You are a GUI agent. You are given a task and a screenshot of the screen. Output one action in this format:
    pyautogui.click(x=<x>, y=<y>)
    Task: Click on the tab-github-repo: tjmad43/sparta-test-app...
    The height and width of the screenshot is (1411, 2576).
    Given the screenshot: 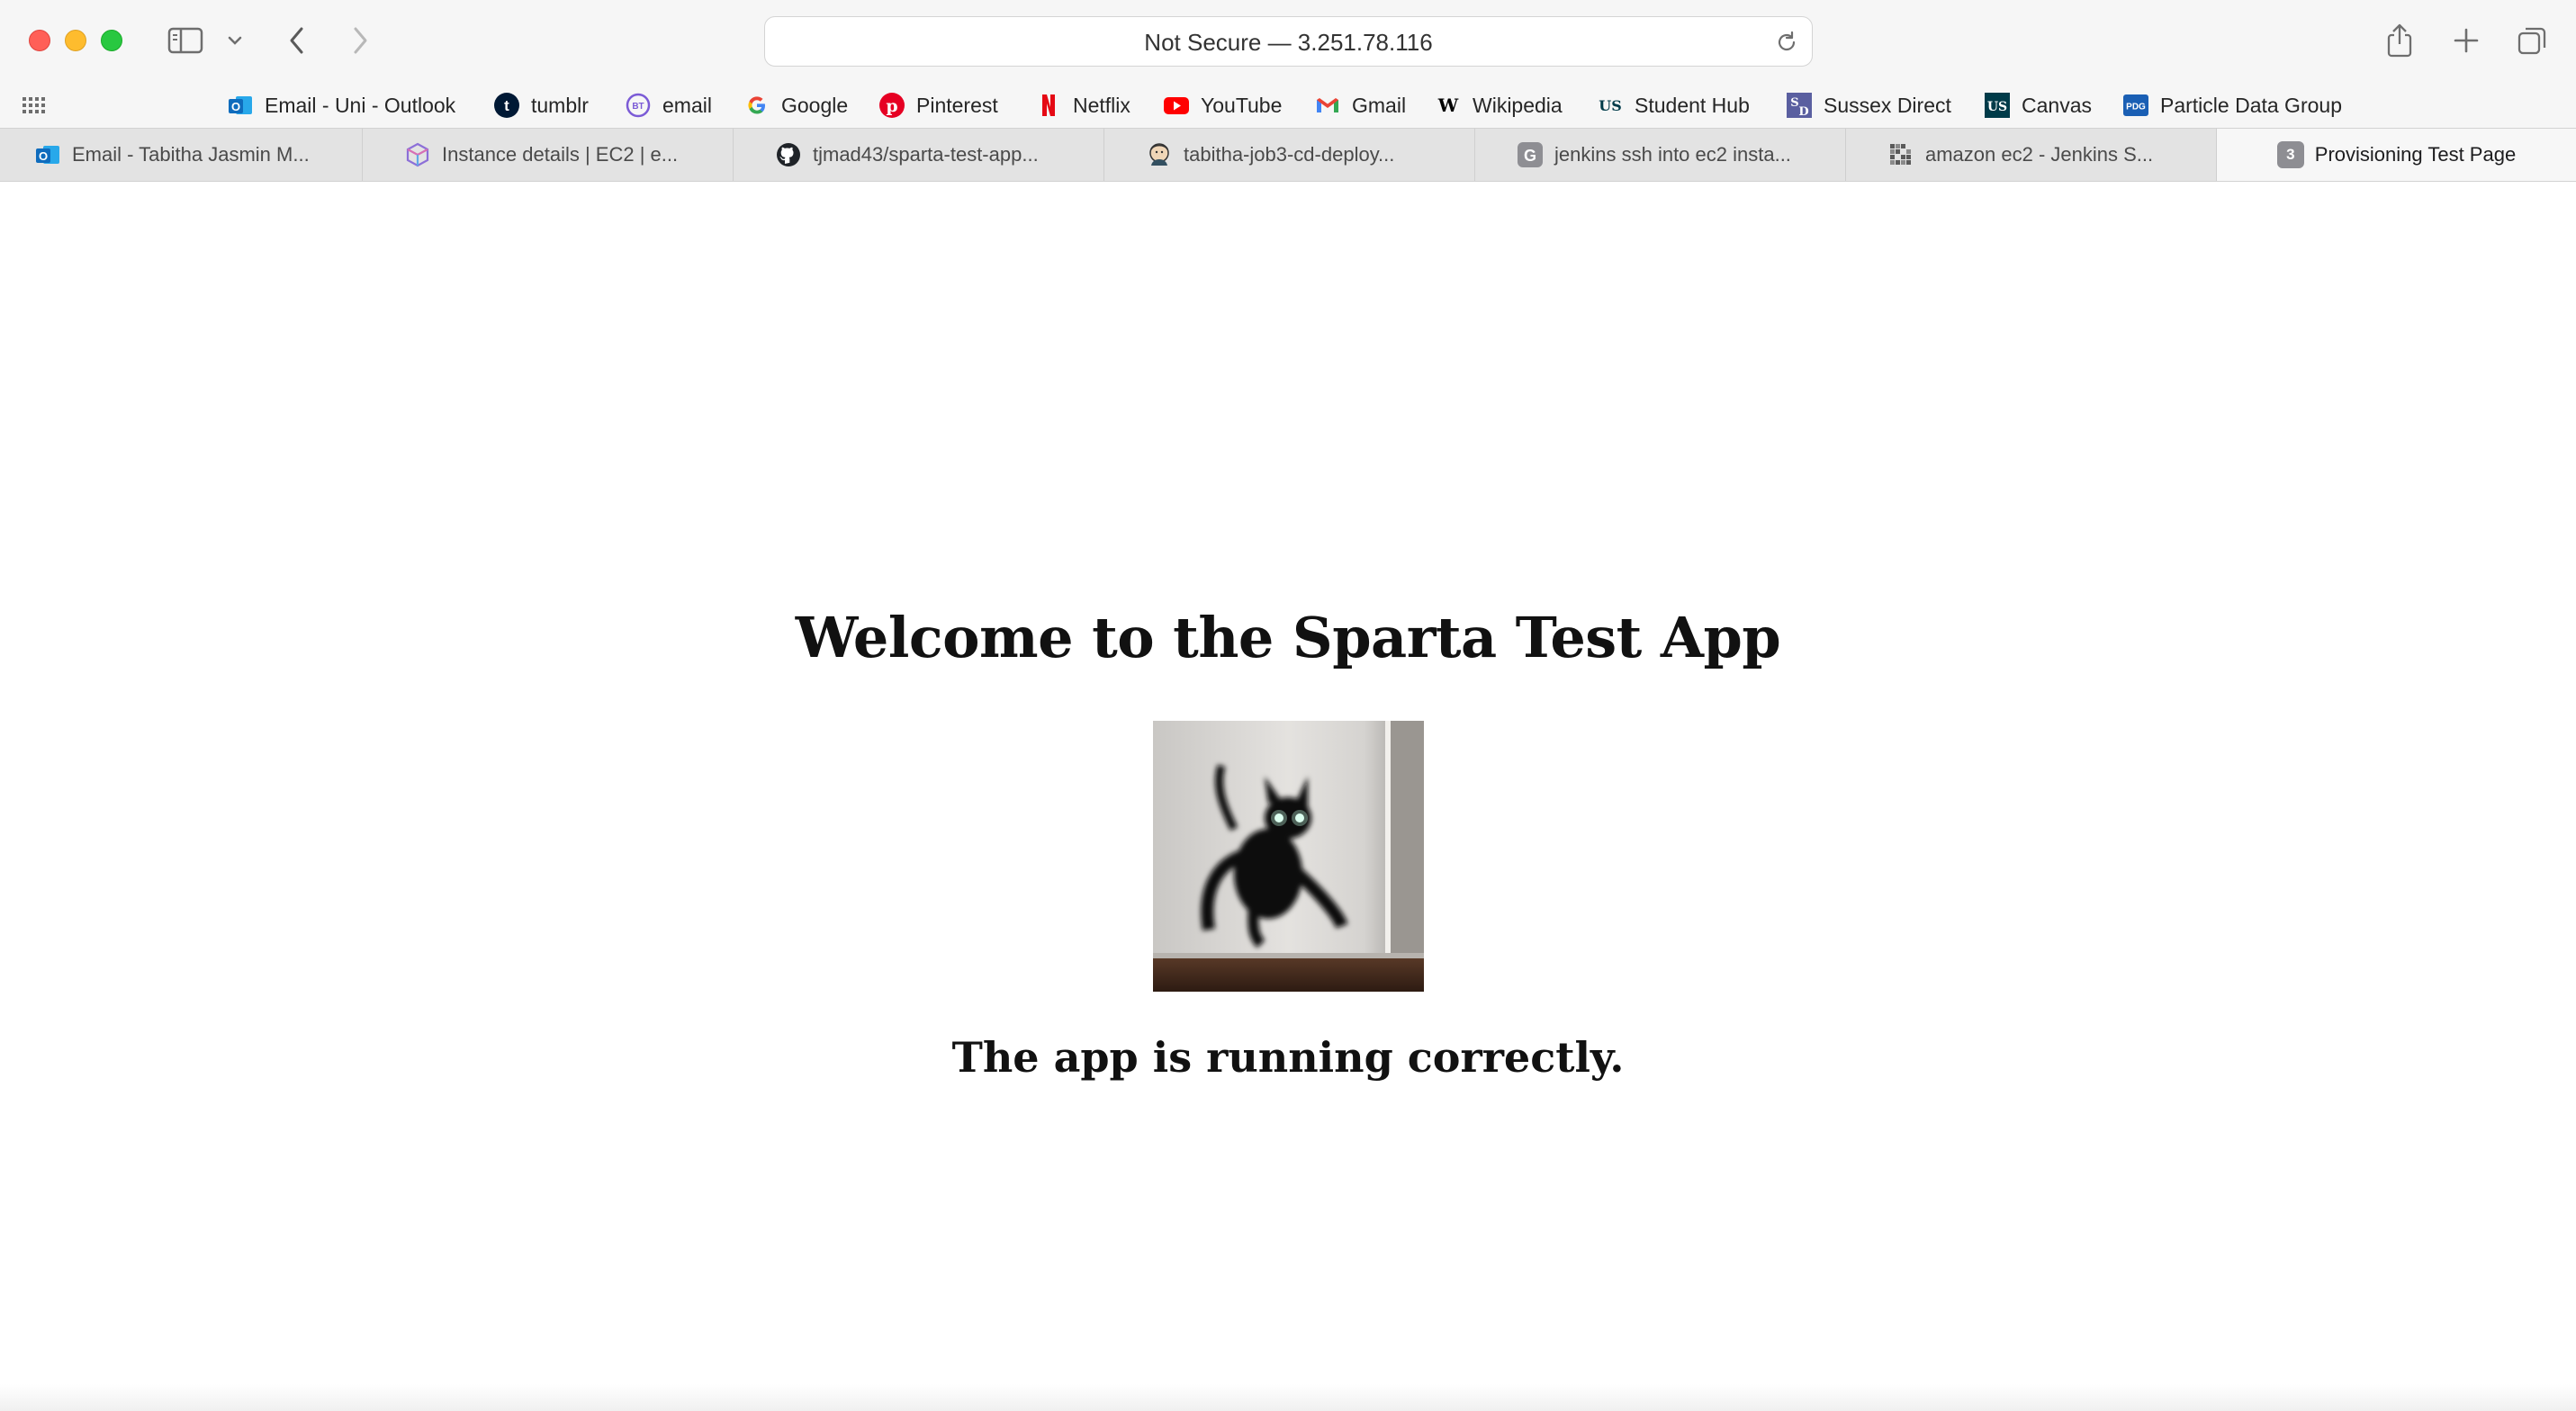 What is the action you would take?
    pyautogui.click(x=919, y=155)
    